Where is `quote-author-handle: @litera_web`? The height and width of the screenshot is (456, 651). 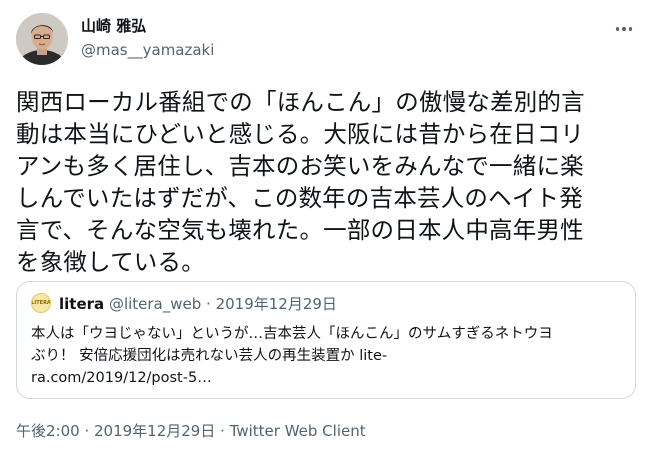 quote-author-handle: @litera_web is located at coordinates (155, 304).